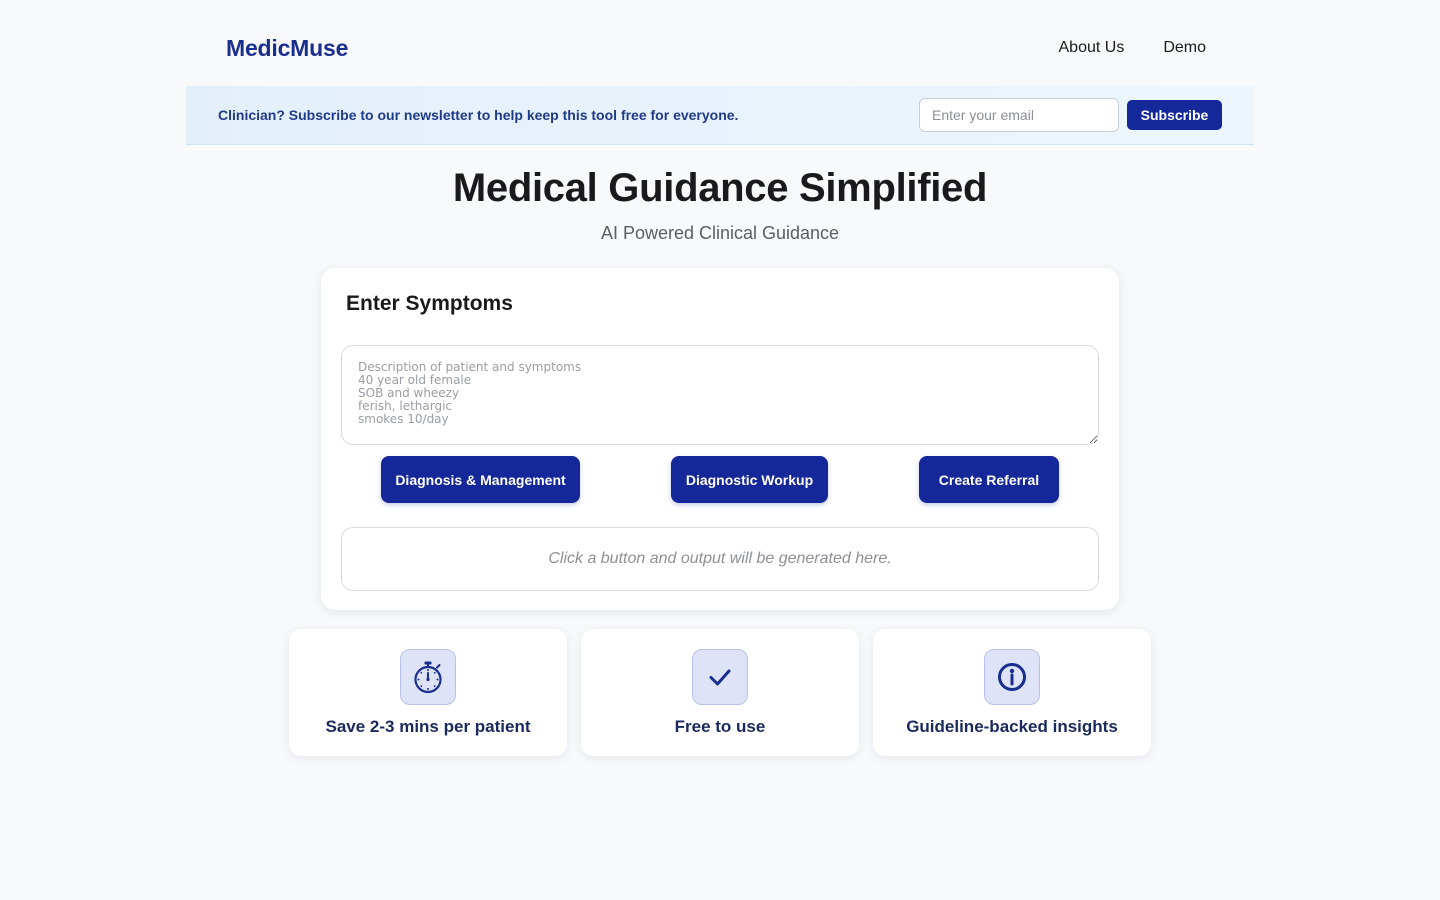  I want to click on brand-logo: MedicMuse, so click(287, 48).